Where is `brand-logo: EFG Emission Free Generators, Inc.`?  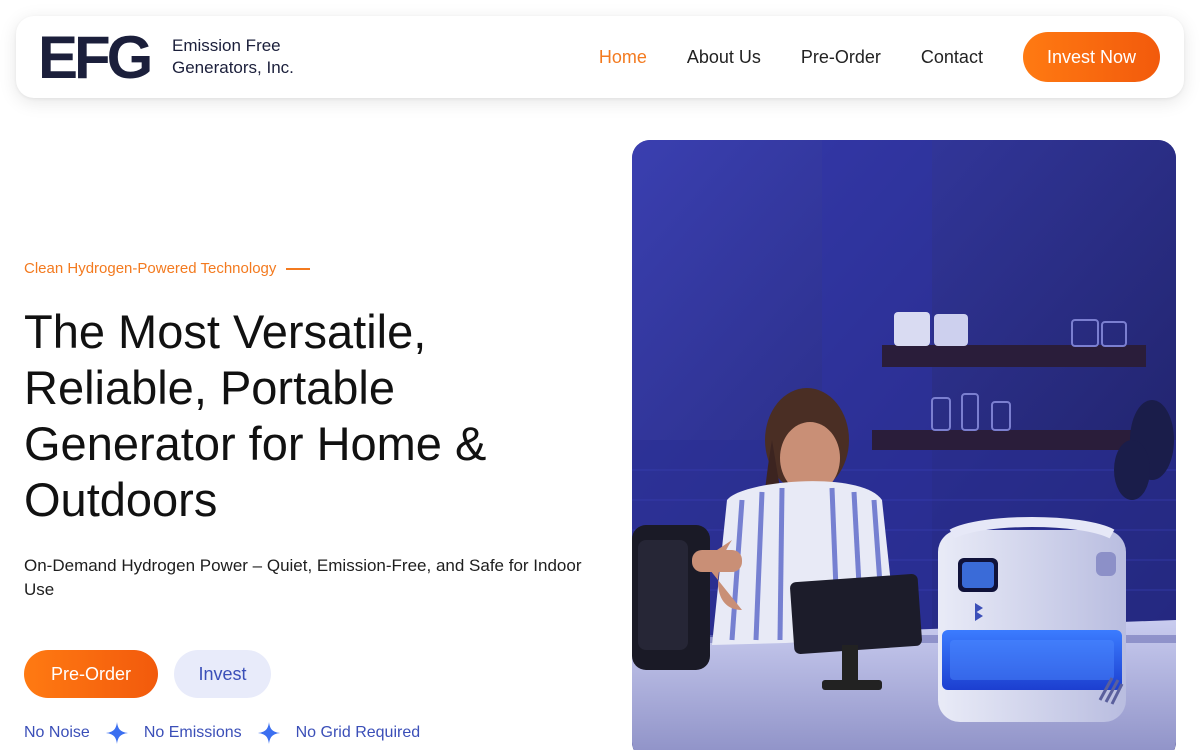 brand-logo: EFG Emission Free Generators, Inc. is located at coordinates (166, 57).